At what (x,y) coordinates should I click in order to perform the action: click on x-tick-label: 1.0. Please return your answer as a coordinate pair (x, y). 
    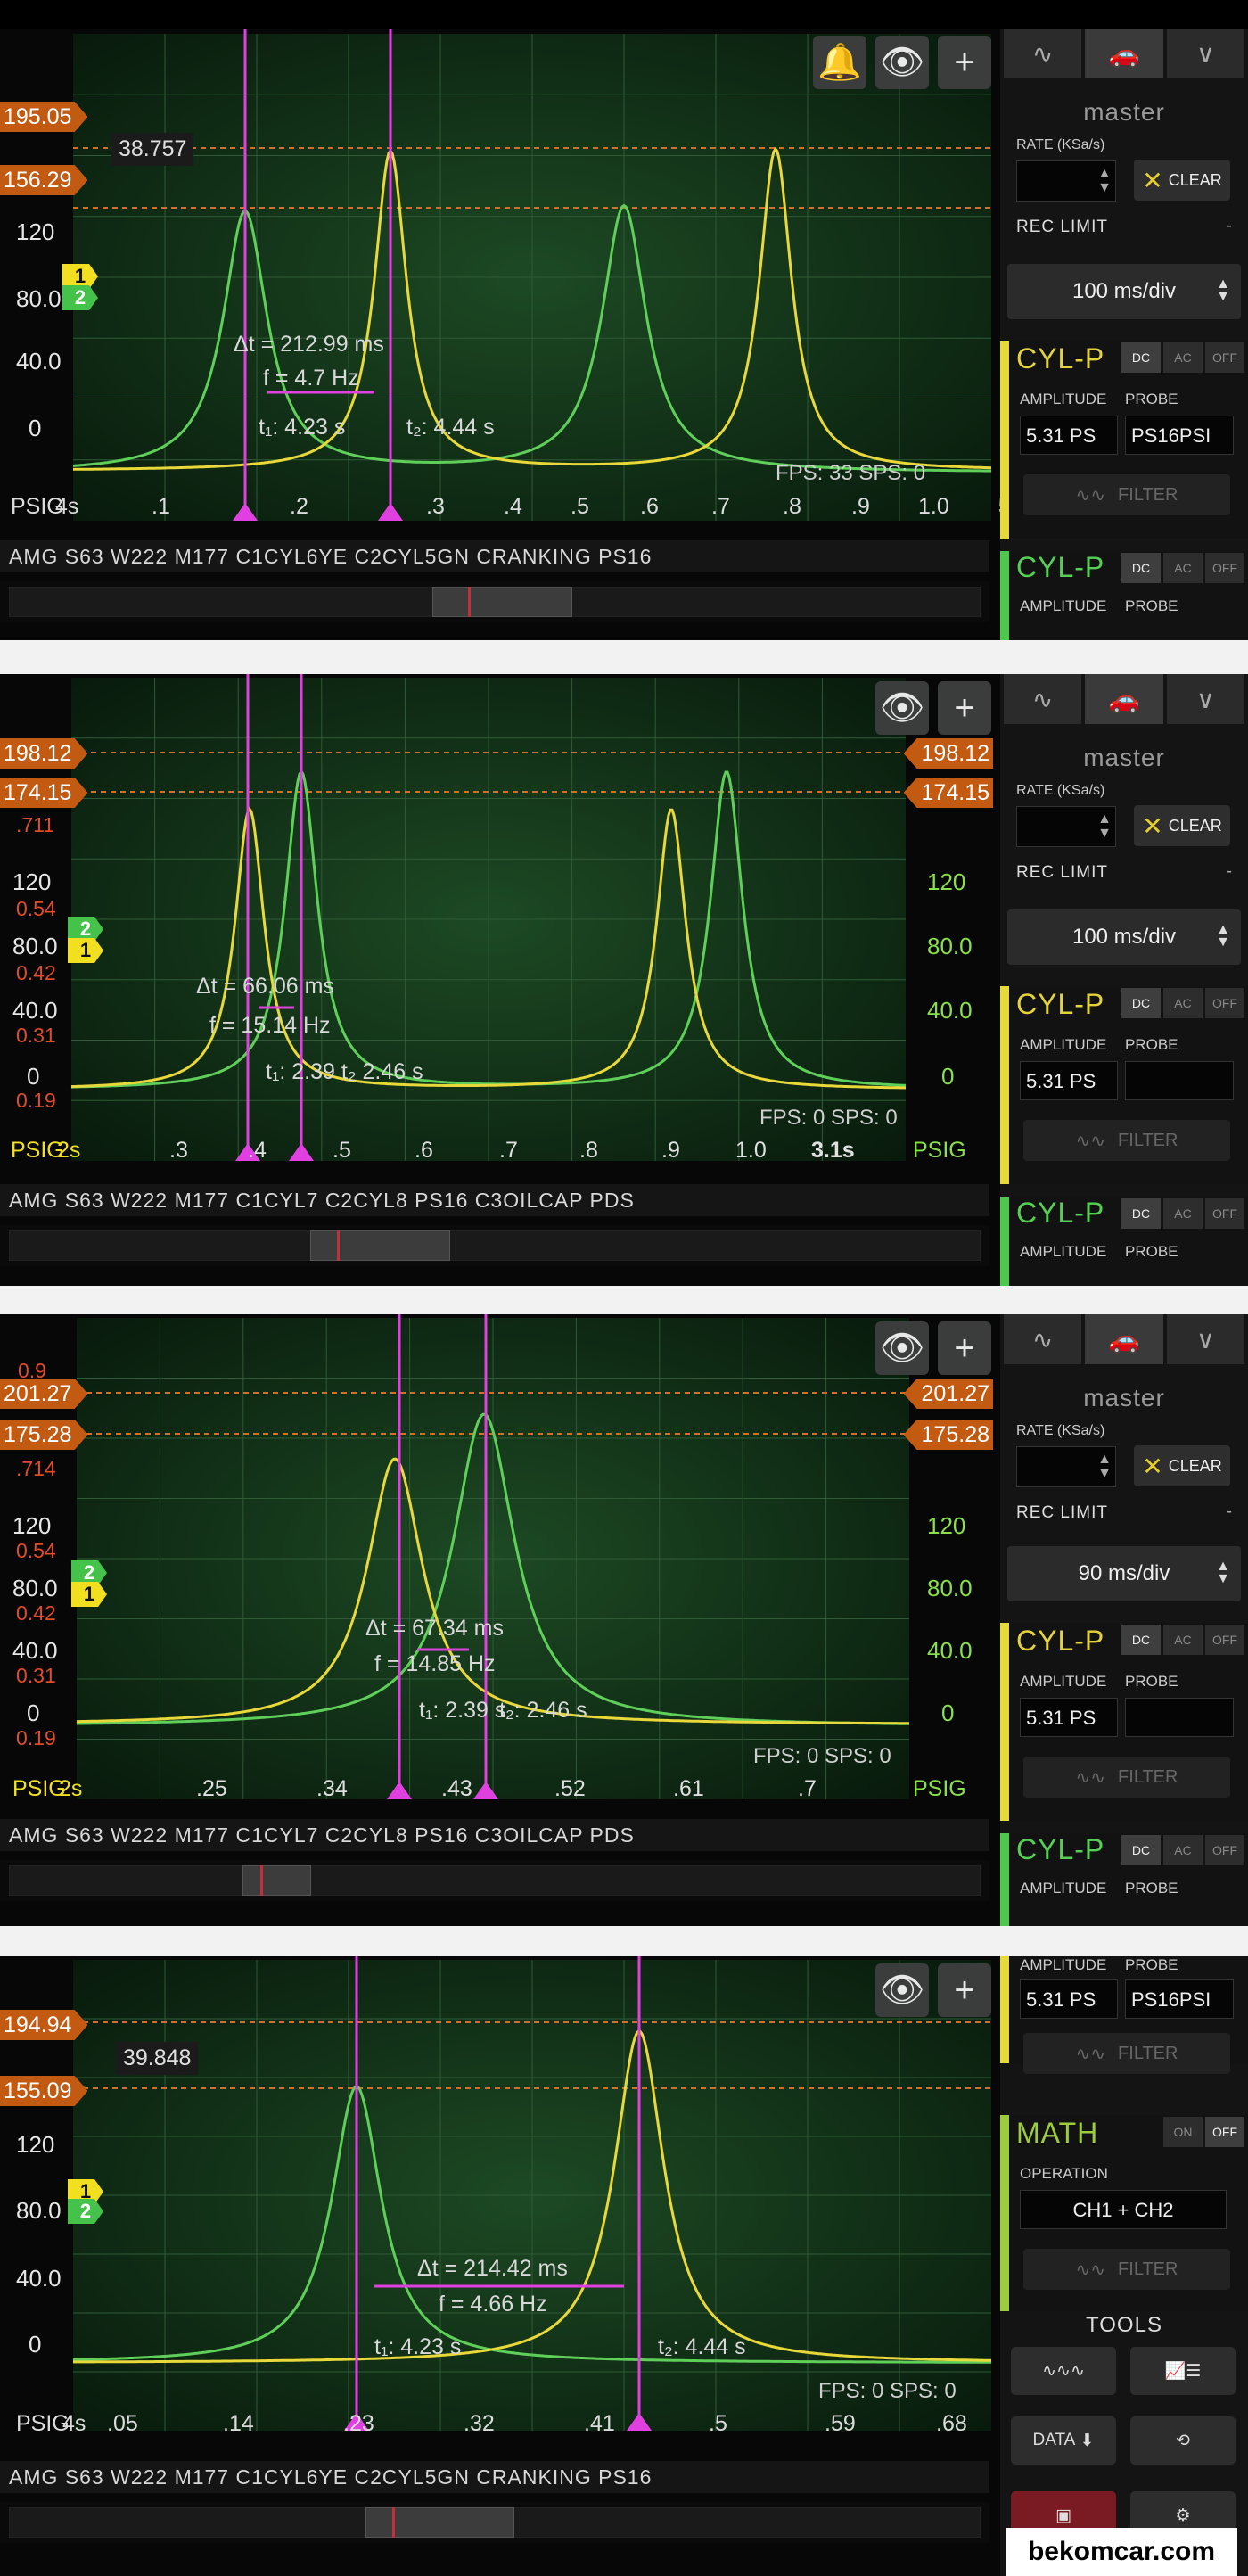
    Looking at the image, I should click on (934, 506).